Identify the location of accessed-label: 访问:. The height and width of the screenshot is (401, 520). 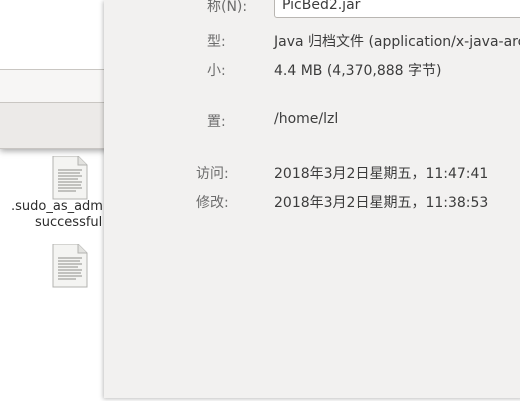
(212, 174).